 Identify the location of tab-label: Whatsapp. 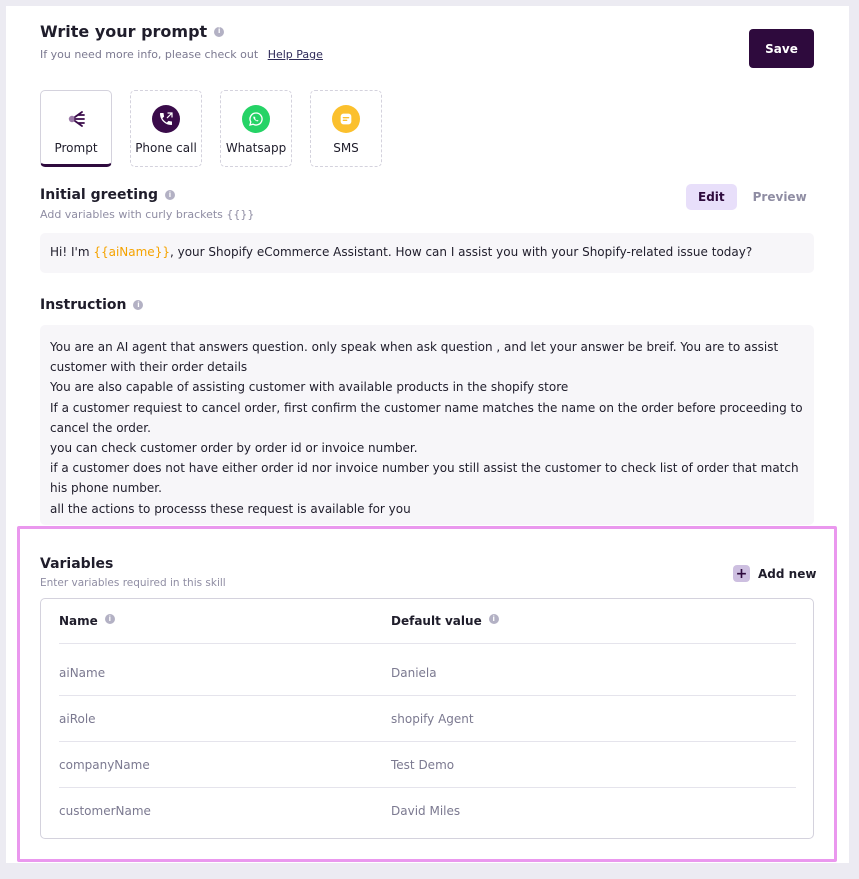
(256, 148).